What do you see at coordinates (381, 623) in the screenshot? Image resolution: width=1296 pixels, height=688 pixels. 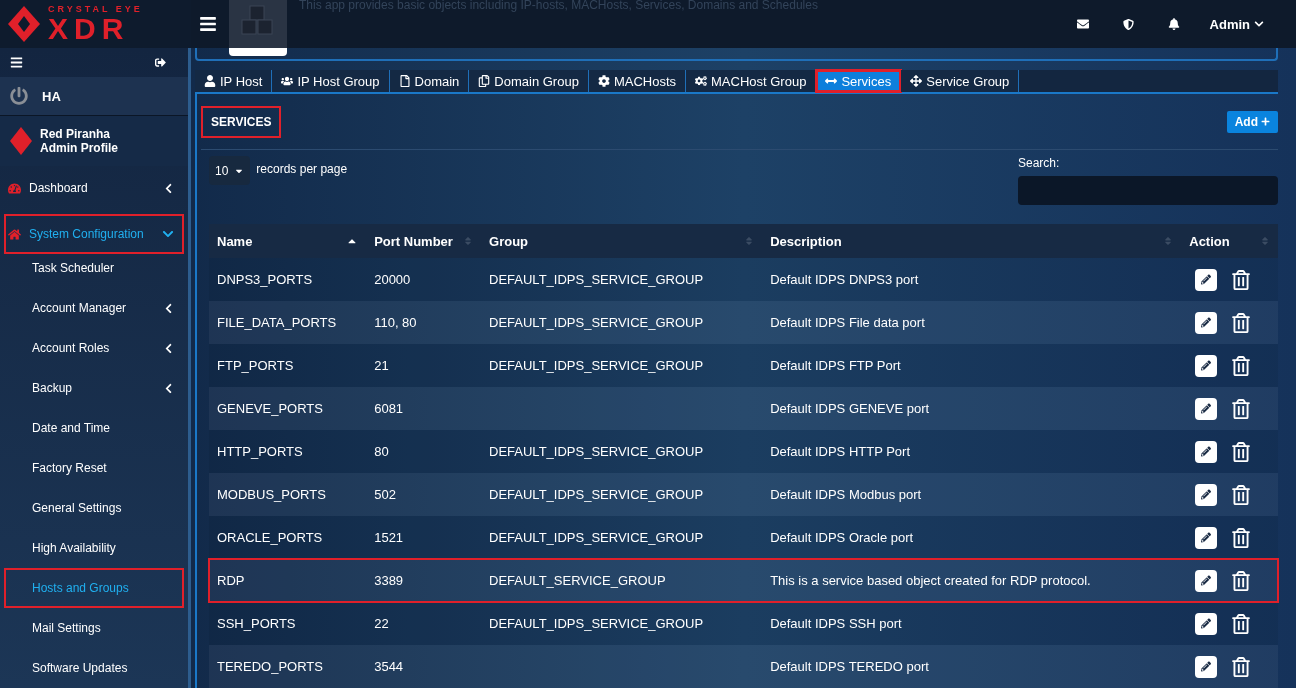 I see `table-cell: 22` at bounding box center [381, 623].